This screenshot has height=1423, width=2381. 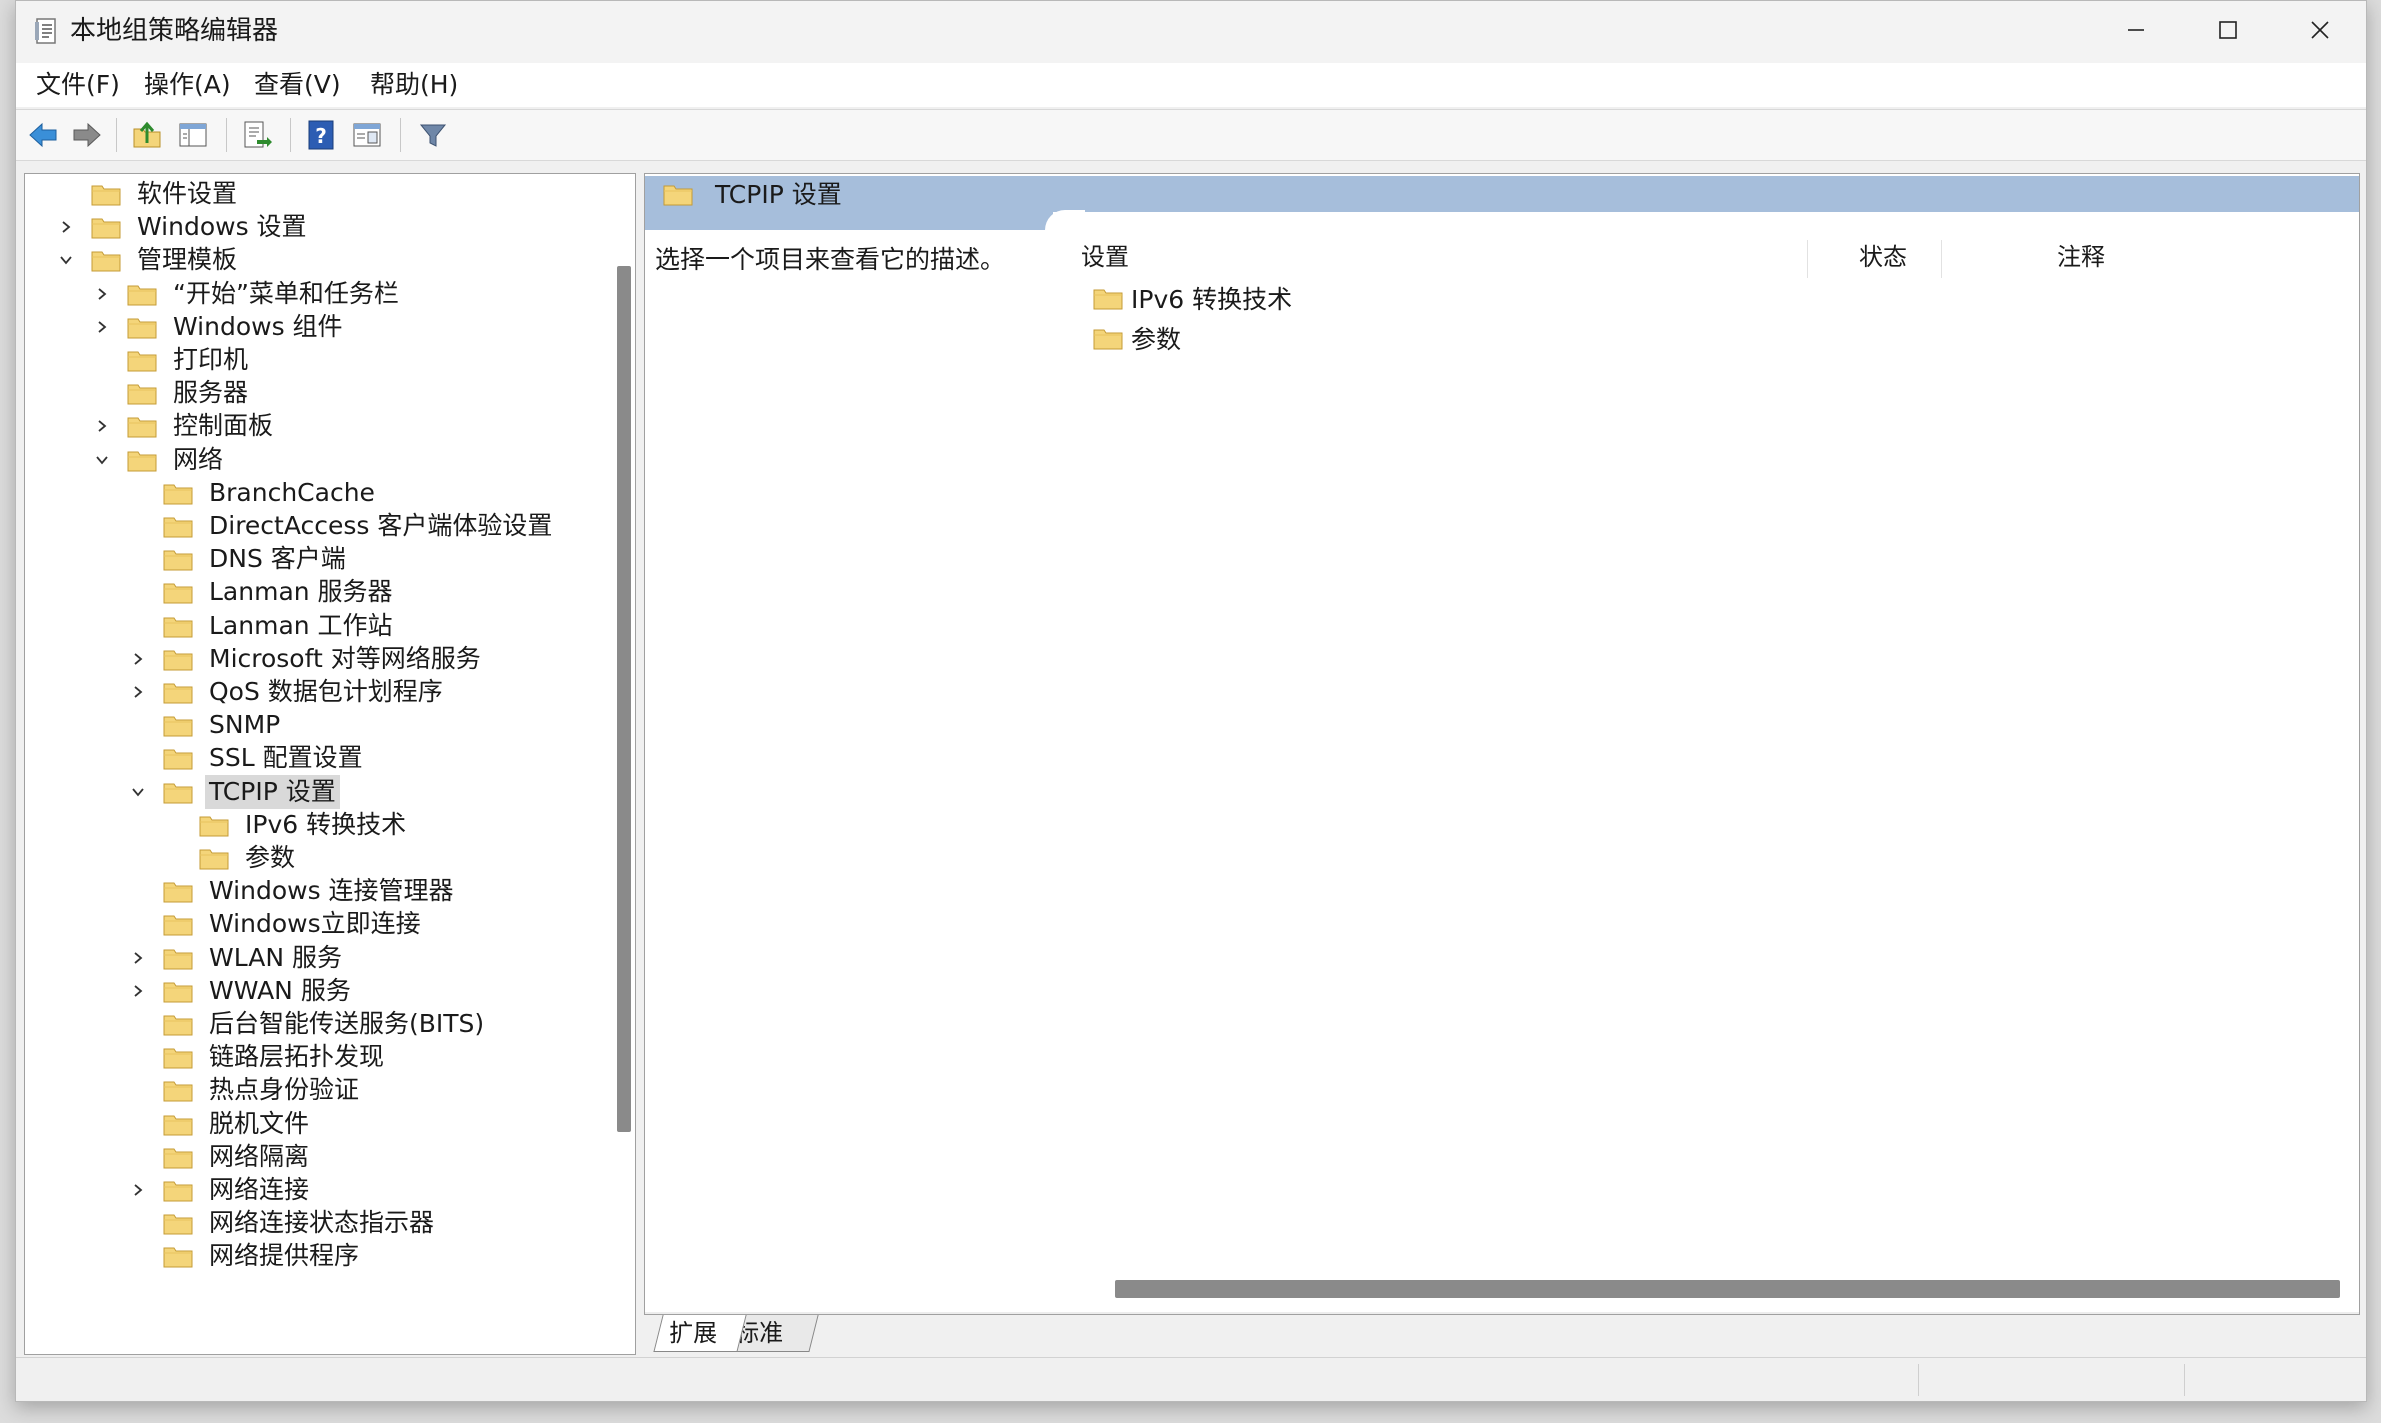 I want to click on tree-item: 网络隔离, so click(x=220, y=1157).